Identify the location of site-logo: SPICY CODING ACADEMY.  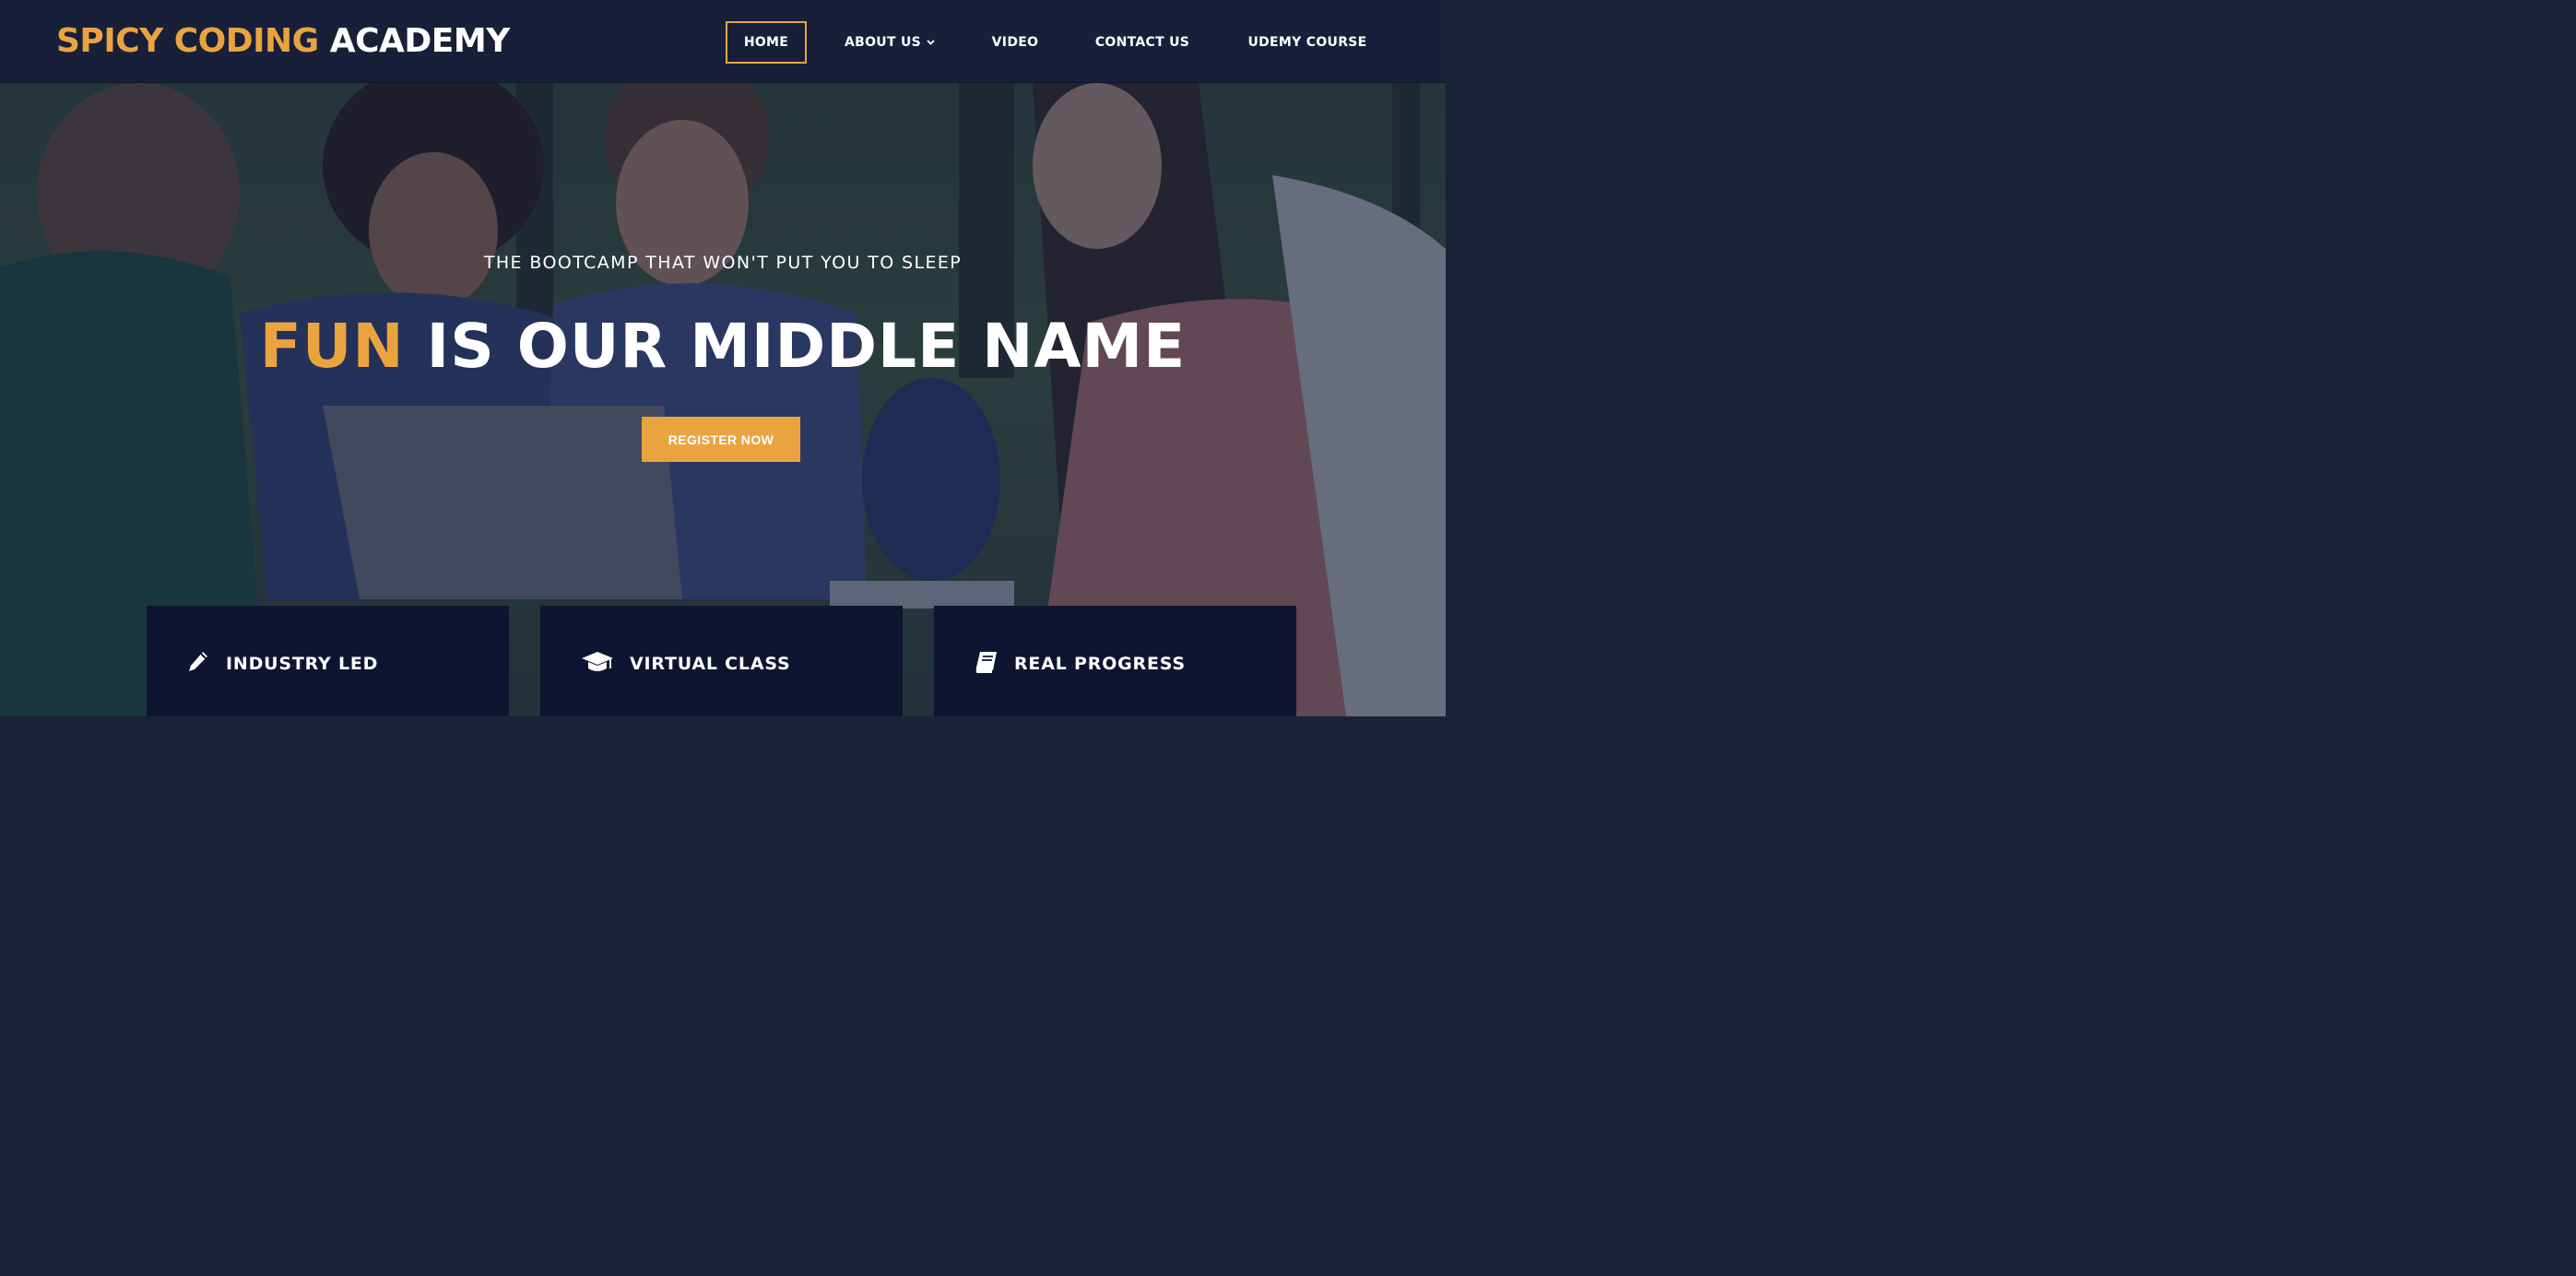
(283, 42).